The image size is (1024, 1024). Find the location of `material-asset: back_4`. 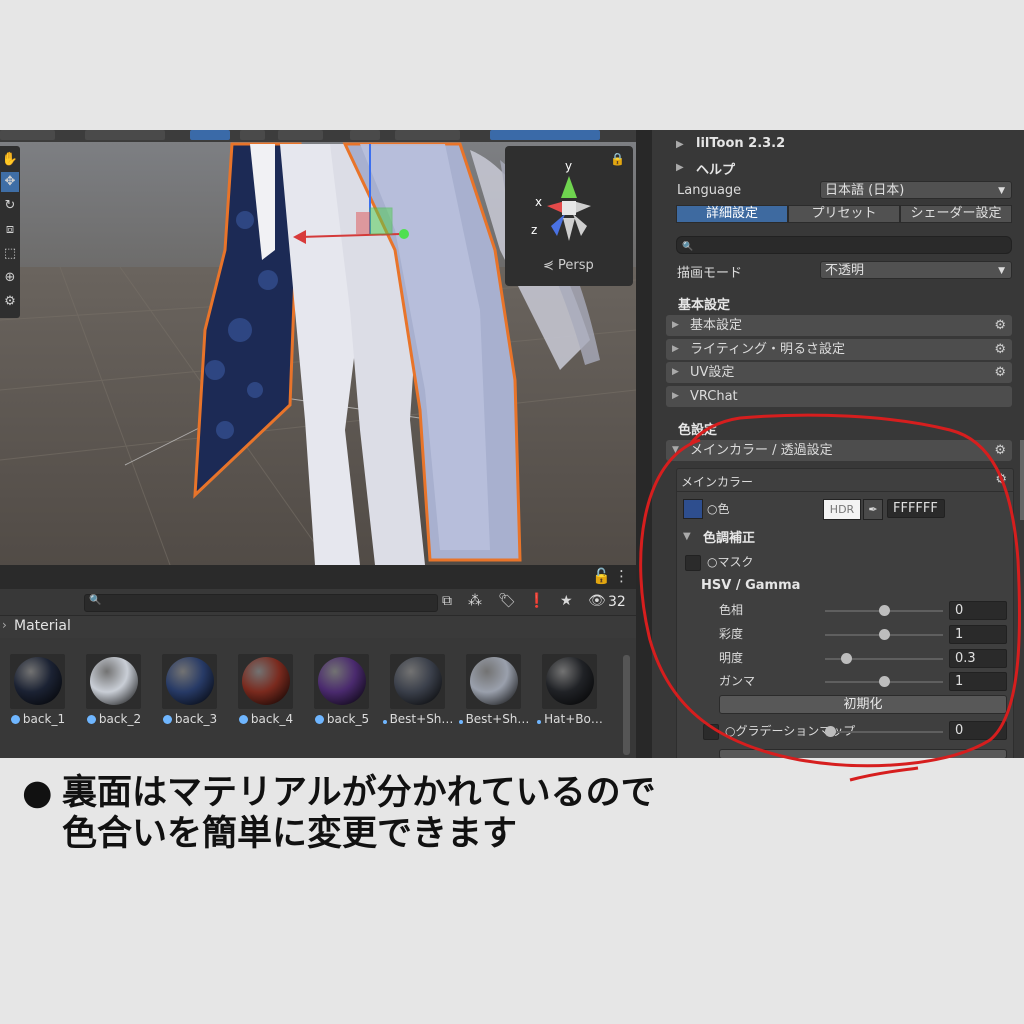

material-asset: back_4 is located at coordinates (266, 690).